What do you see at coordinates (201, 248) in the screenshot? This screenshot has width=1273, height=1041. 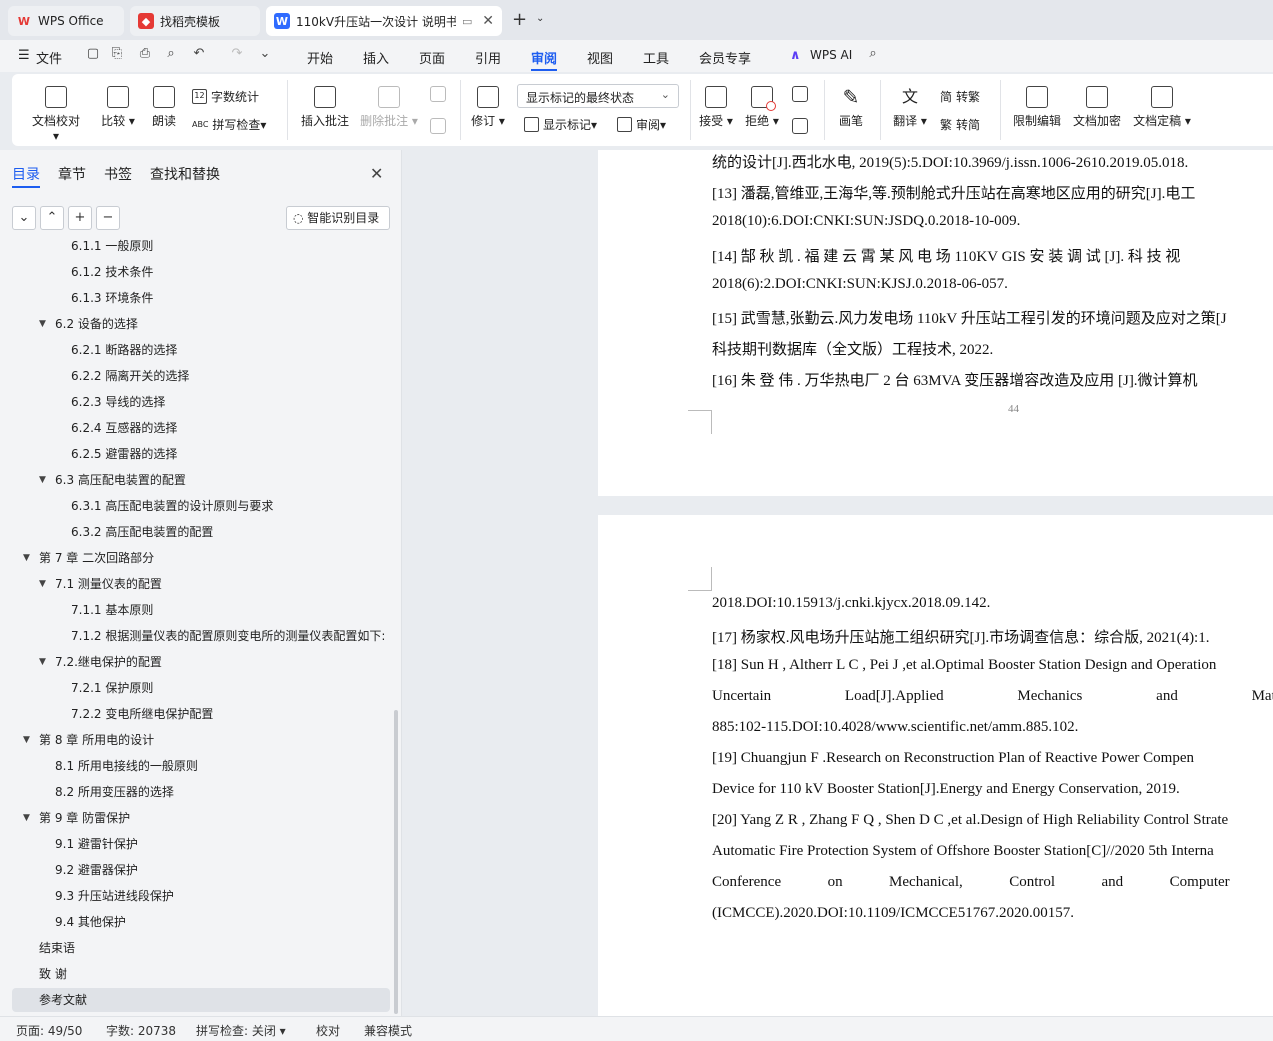 I see `toc-item: 6.1.1 一般原则` at bounding box center [201, 248].